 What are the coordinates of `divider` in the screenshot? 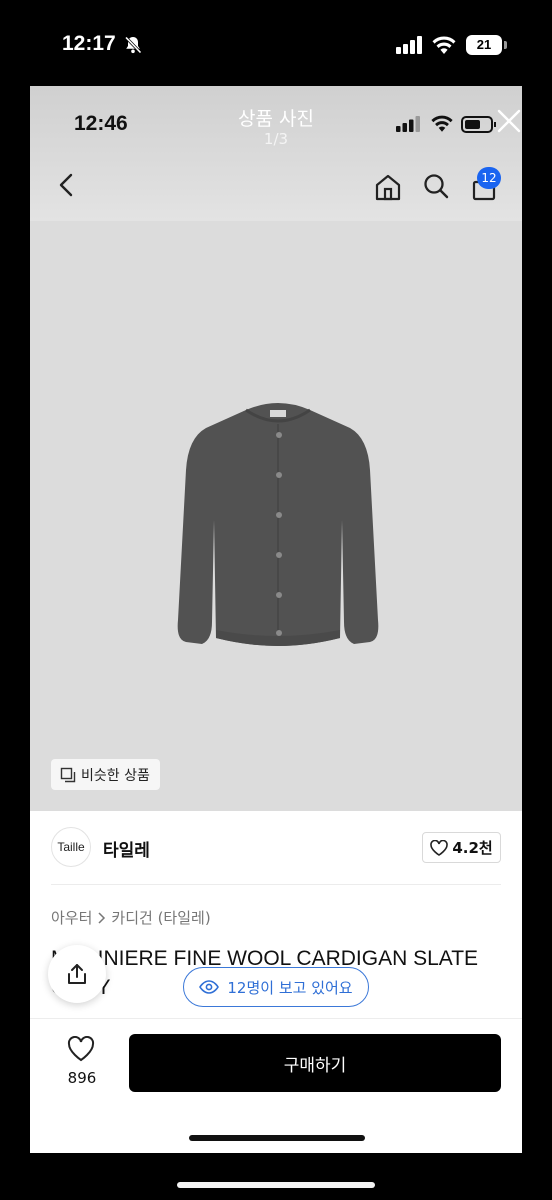 It's located at (276, 884).